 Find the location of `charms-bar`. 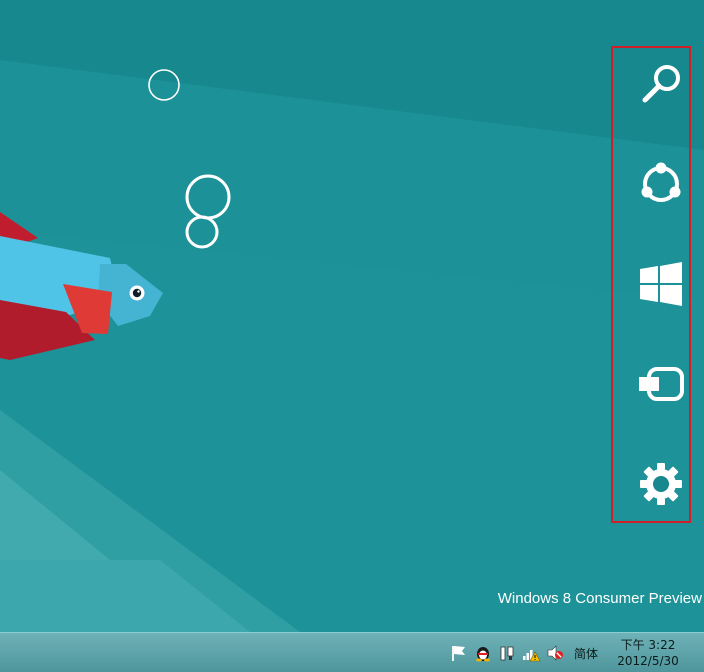

charms-bar is located at coordinates (651, 284).